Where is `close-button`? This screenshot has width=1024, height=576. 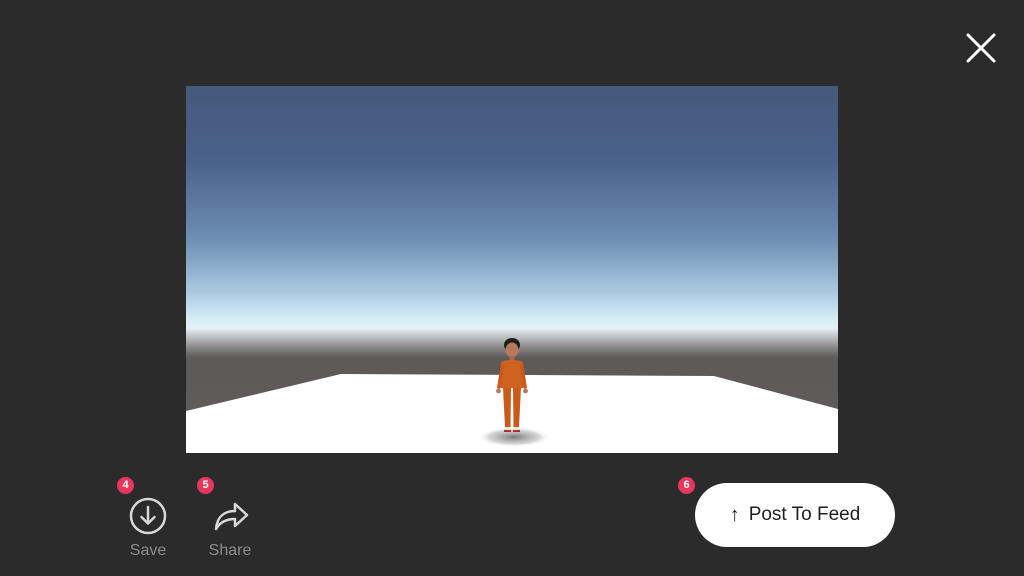
close-button is located at coordinates (981, 48).